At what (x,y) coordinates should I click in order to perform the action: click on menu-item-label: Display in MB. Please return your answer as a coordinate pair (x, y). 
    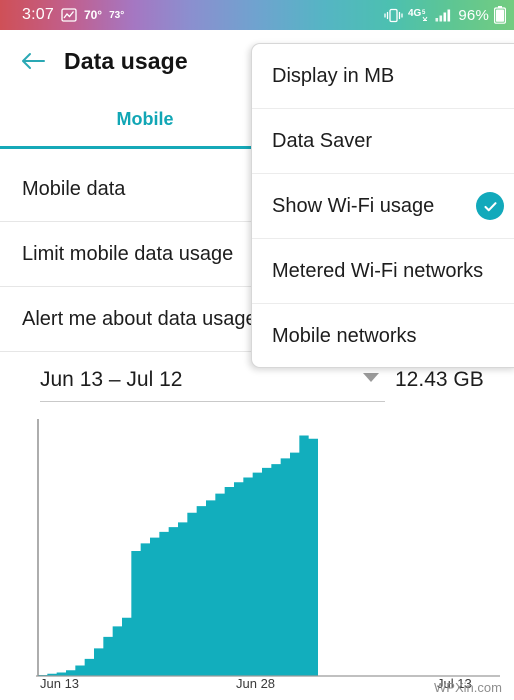
    Looking at the image, I should click on (333, 75).